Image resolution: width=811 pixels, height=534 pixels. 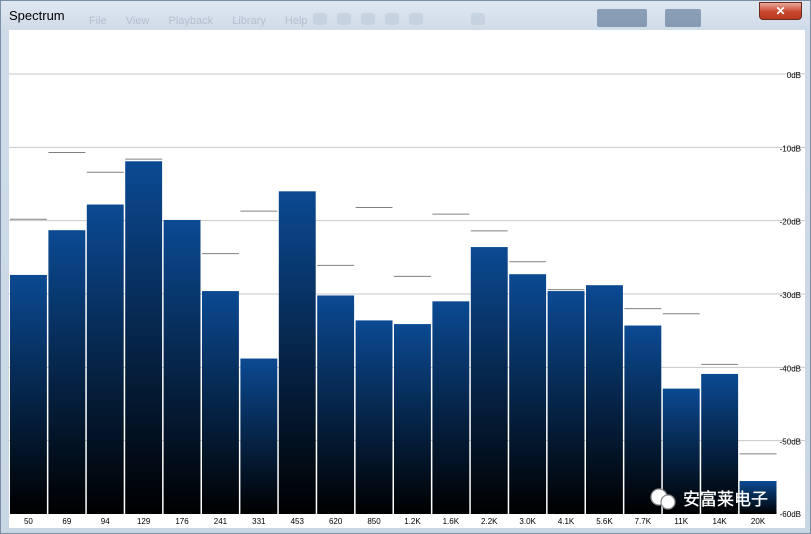 I want to click on x-tick-label: 69, so click(x=66, y=521).